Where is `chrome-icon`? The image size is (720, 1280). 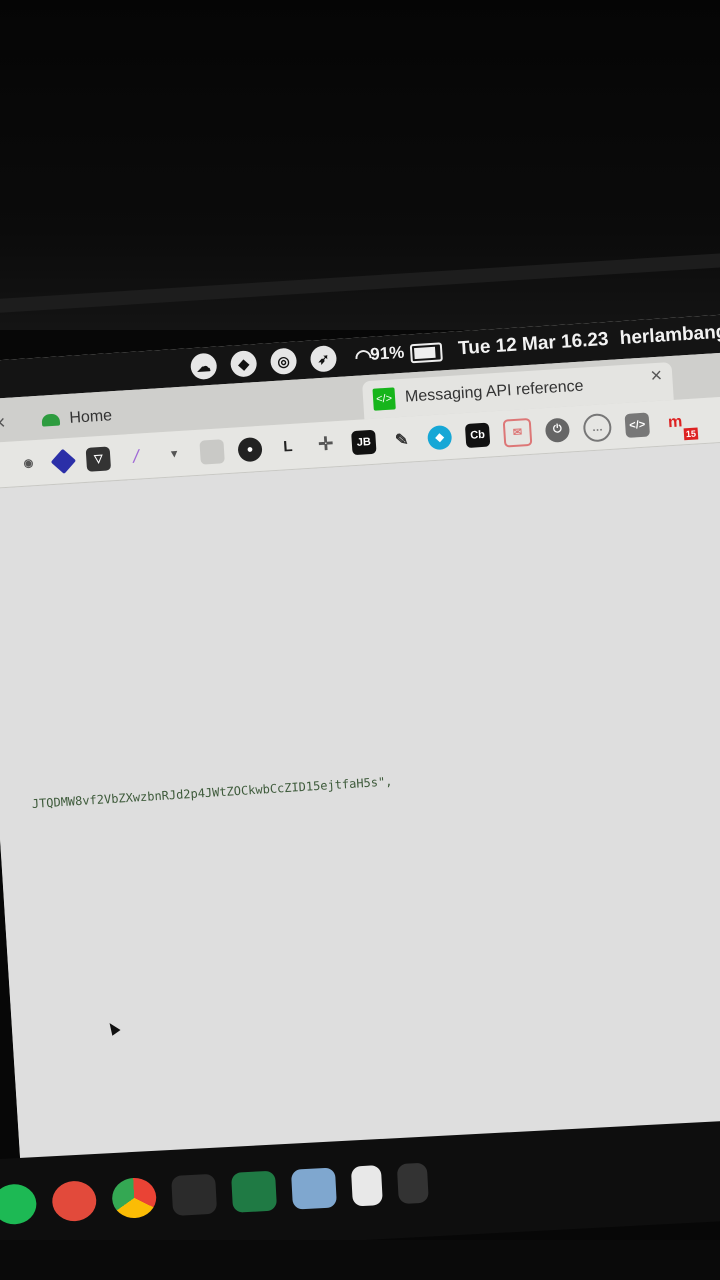
chrome-icon is located at coordinates (134, 1198).